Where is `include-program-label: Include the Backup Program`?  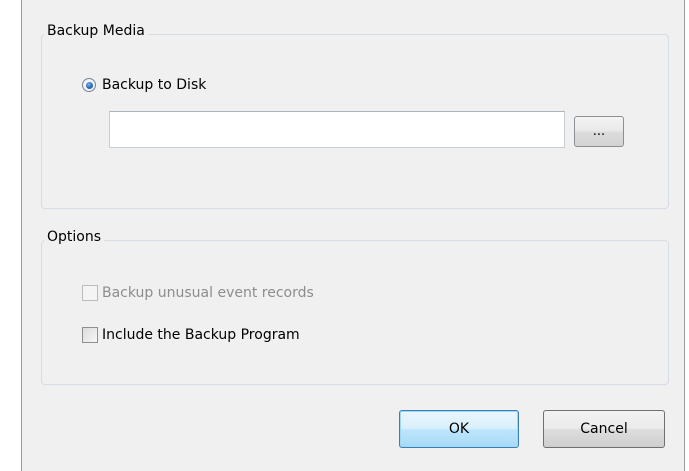 include-program-label: Include the Backup Program is located at coordinates (201, 335).